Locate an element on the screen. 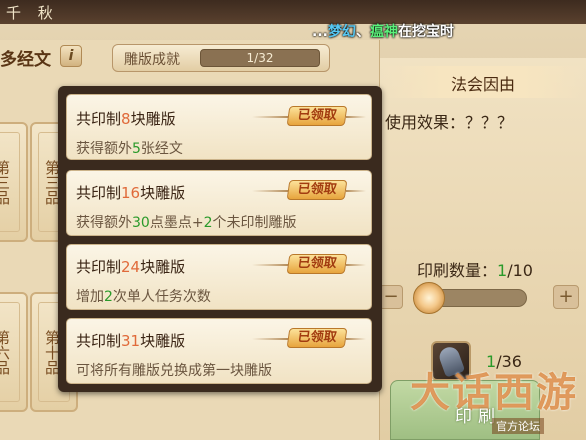 The width and height of the screenshot is (586, 440). achievement-label: 雕版成就 is located at coordinates (152, 60).